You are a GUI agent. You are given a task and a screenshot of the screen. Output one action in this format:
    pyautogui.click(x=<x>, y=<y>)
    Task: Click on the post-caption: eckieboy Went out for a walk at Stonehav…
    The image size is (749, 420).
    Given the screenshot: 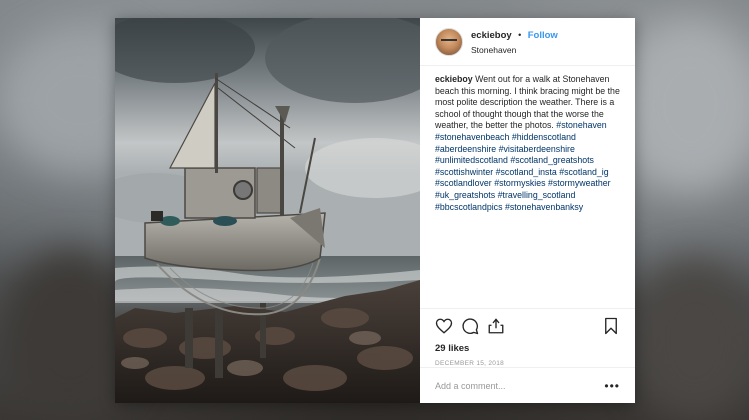 What is the action you would take?
    pyautogui.click(x=527, y=173)
    